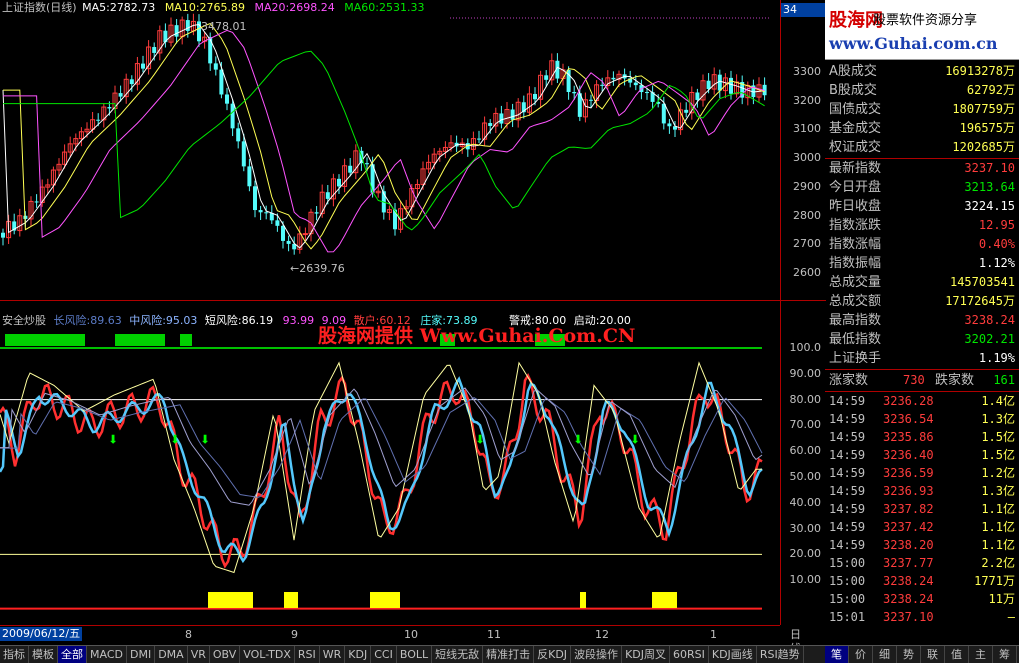 The width and height of the screenshot is (1019, 663). Describe the element at coordinates (267, 654) in the screenshot. I see `indicator-tab: VOL-TDX` at that location.